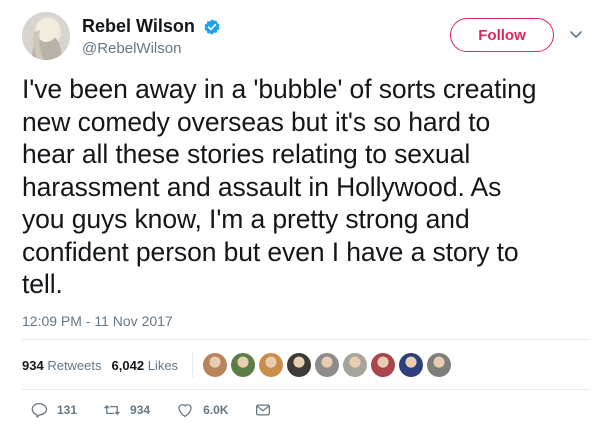 Image resolution: width=613 pixels, height=445 pixels. I want to click on user-name-block: Rebel Wilson @RebelWilson, so click(151, 36).